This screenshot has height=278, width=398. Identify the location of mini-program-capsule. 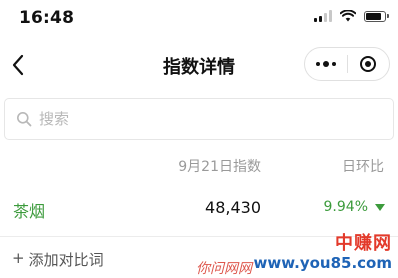
(347, 64).